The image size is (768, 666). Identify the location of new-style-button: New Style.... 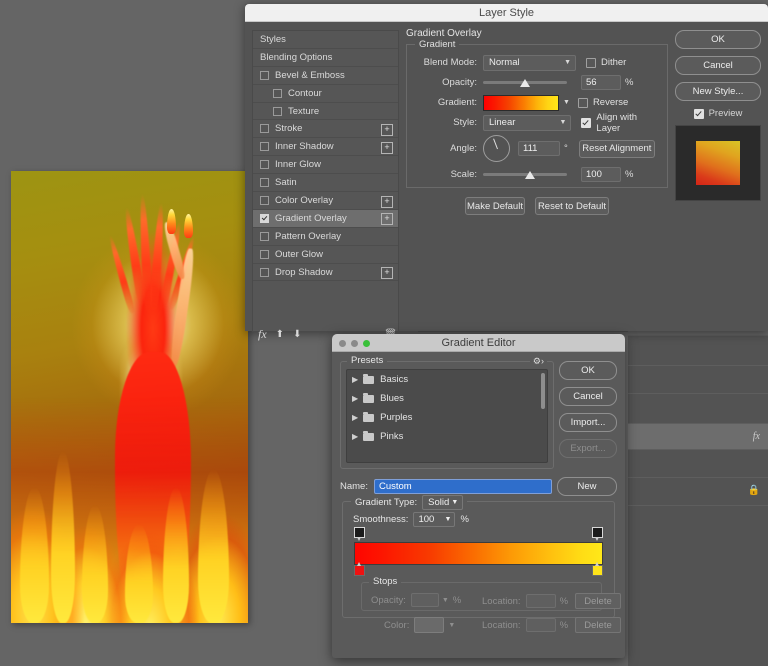
(718, 91).